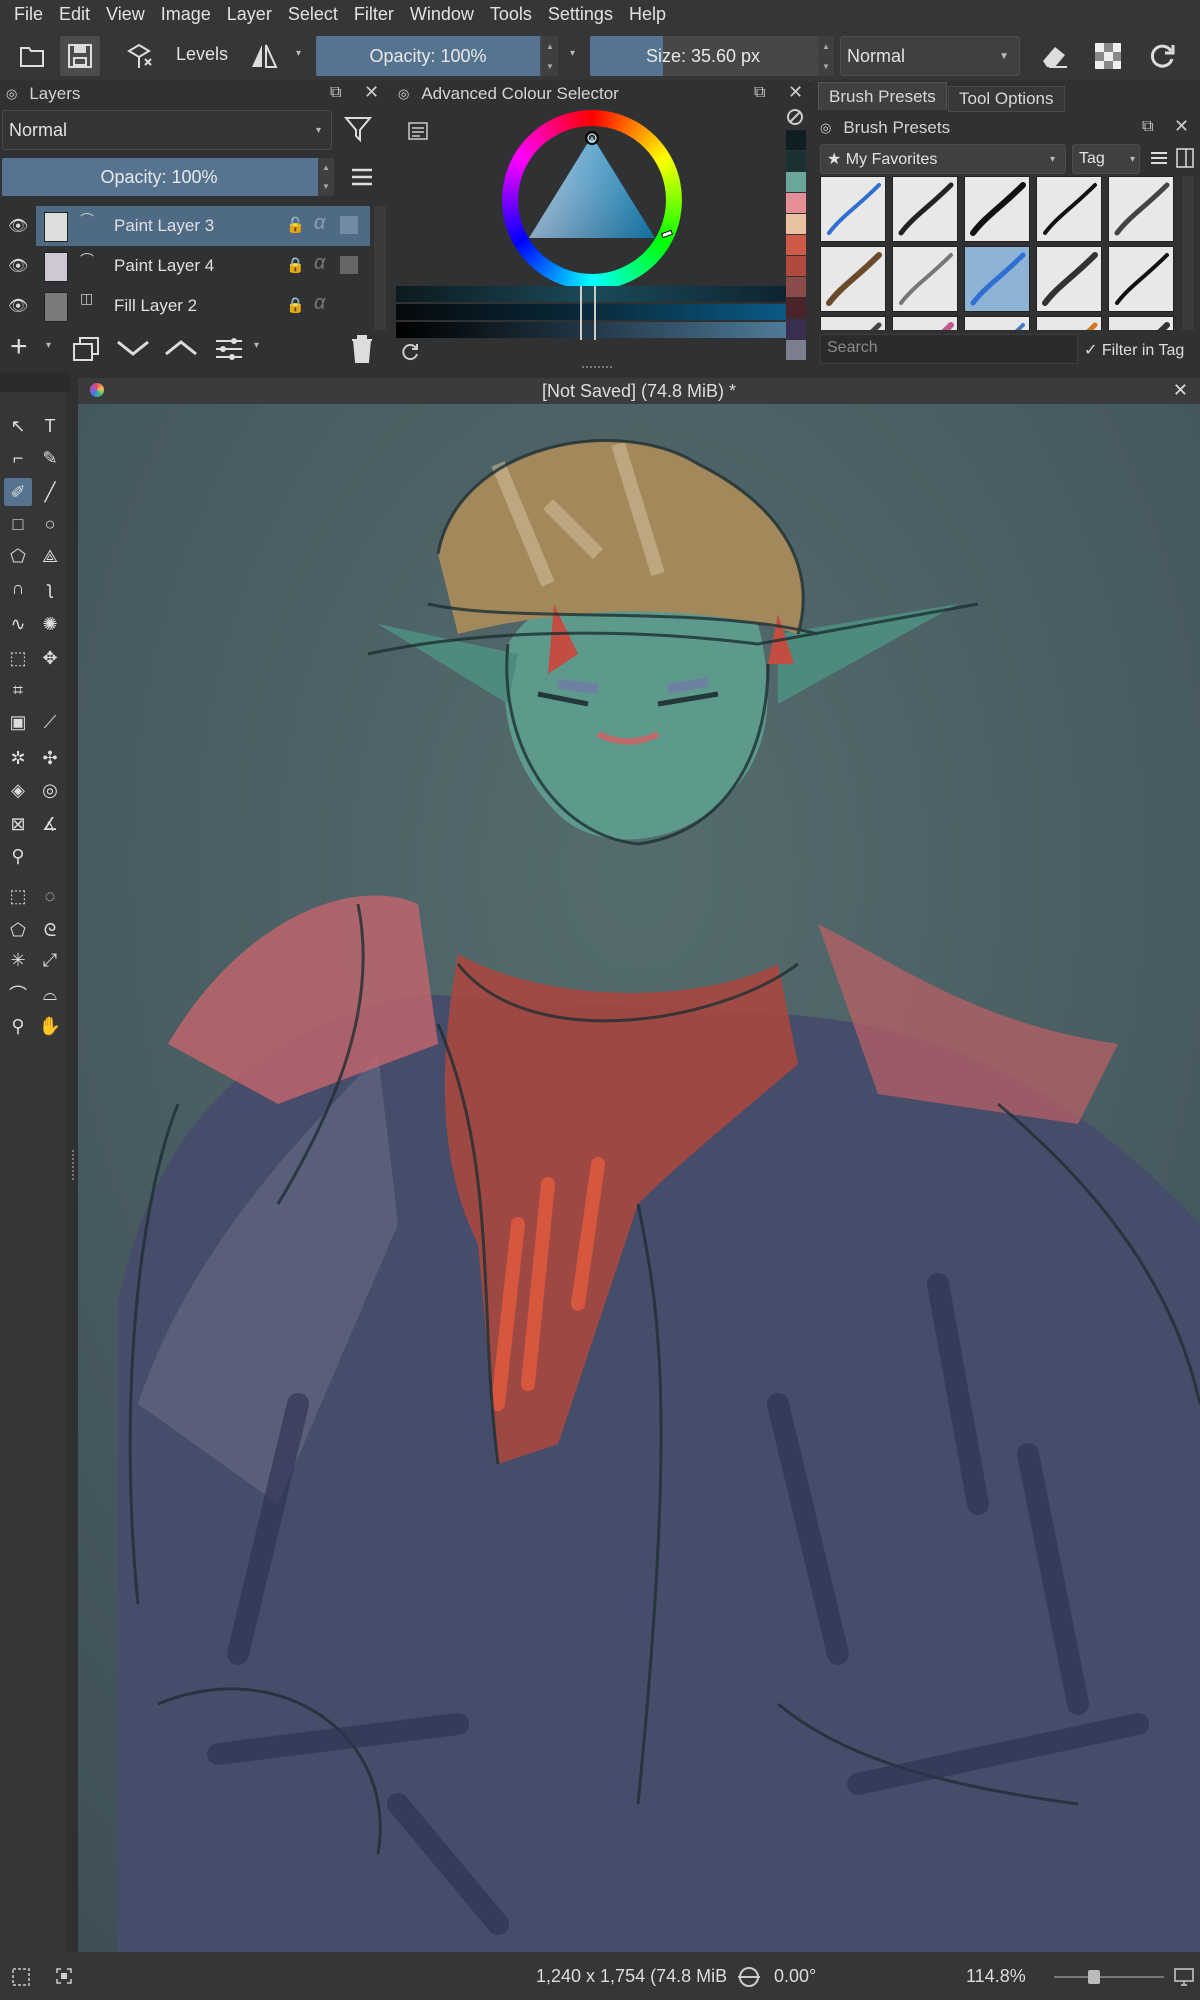  I want to click on layer-row-fill-layer-2: 👁 ◫ Fill Layer 2 🔒 α, so click(185, 306).